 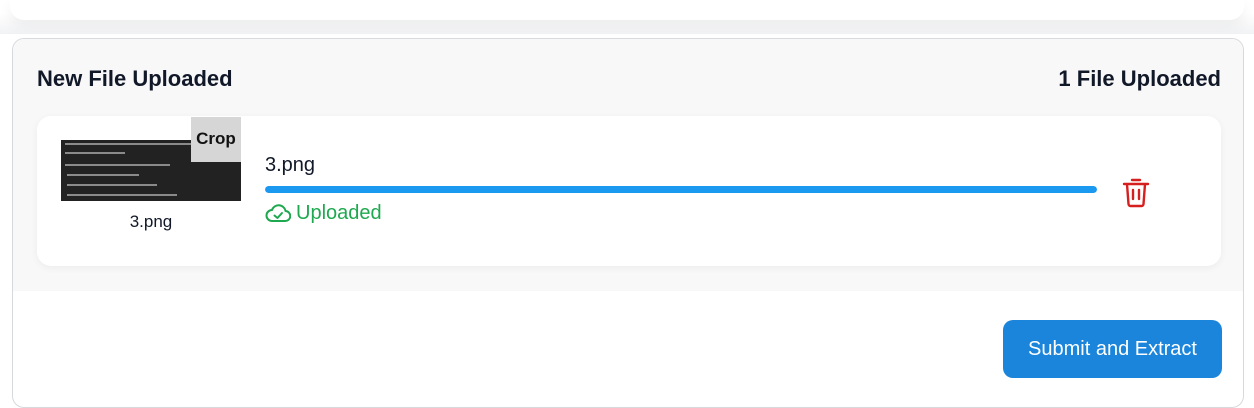 I want to click on submit-and-extract-button: Submit and Extract, so click(x=1112, y=349).